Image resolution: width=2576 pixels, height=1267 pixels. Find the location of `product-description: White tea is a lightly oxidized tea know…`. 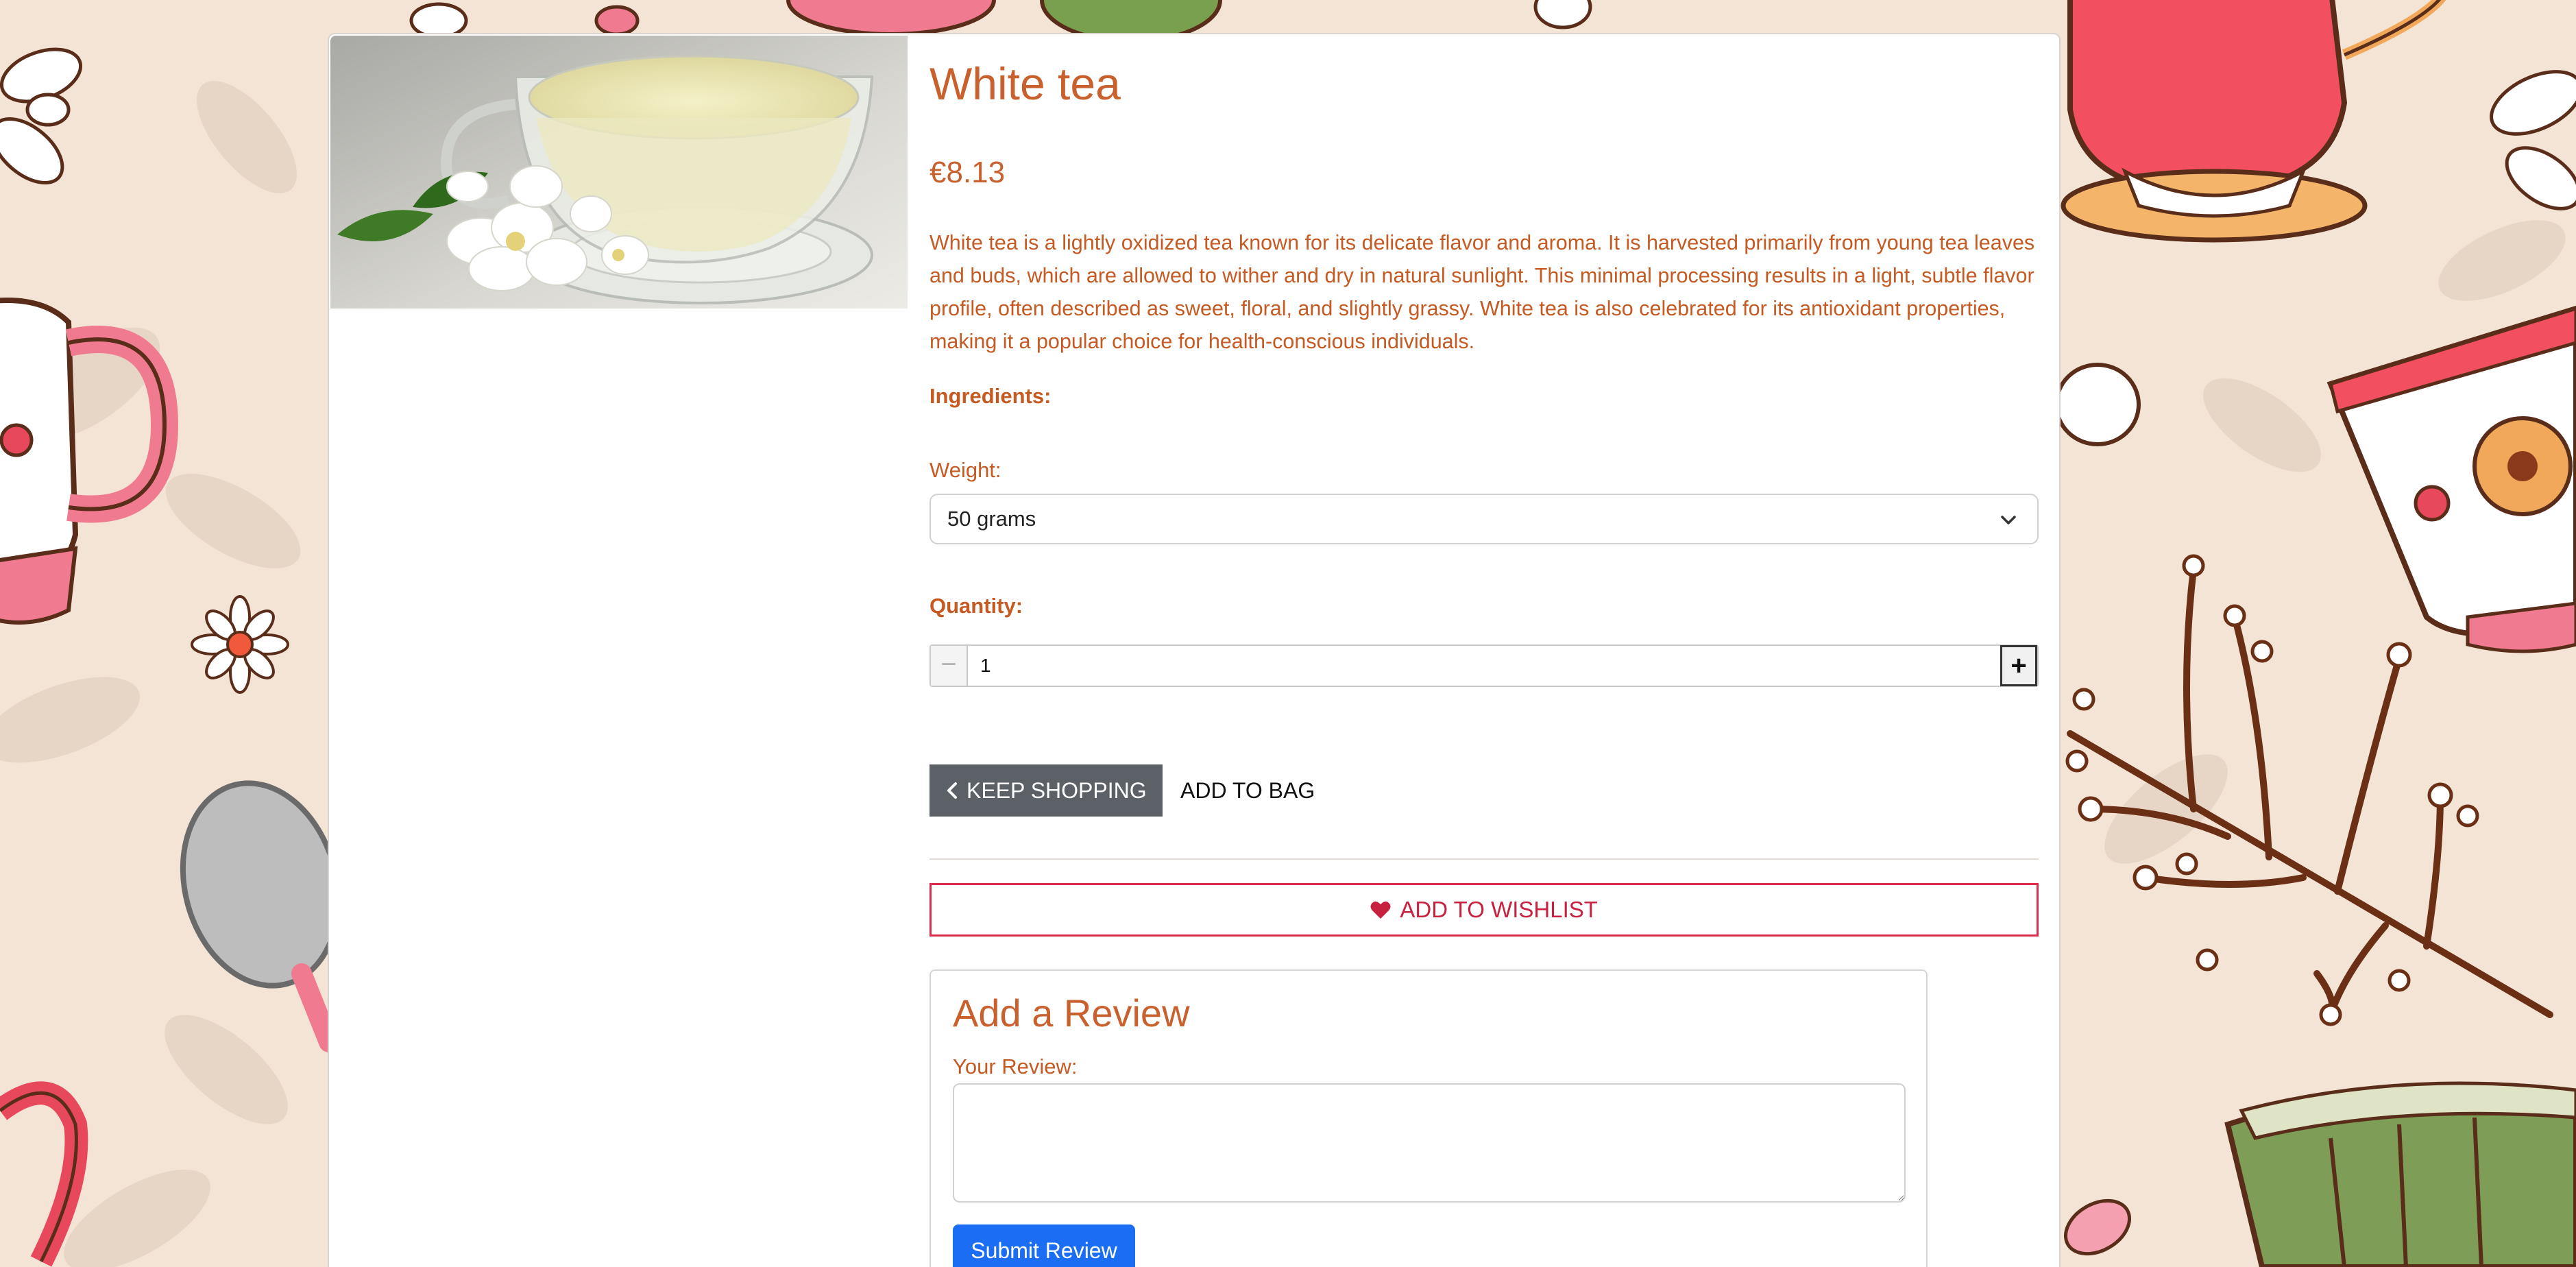

product-description: White tea is a lightly oxidized tea know… is located at coordinates (1482, 292).